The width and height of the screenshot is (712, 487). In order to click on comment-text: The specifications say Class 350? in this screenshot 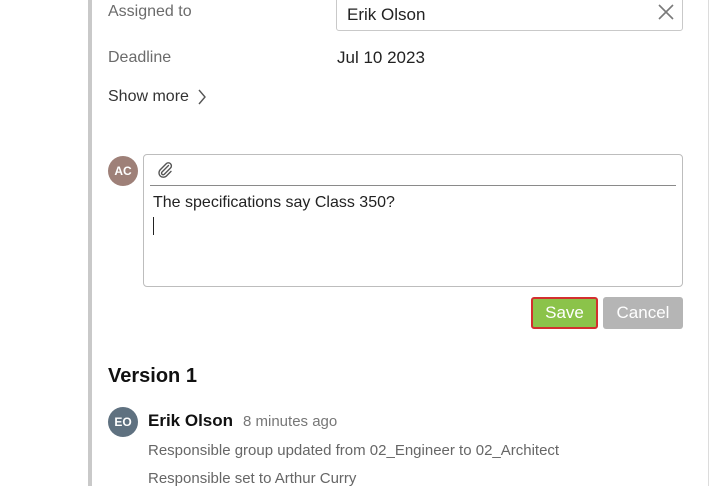, I will do `click(274, 203)`.